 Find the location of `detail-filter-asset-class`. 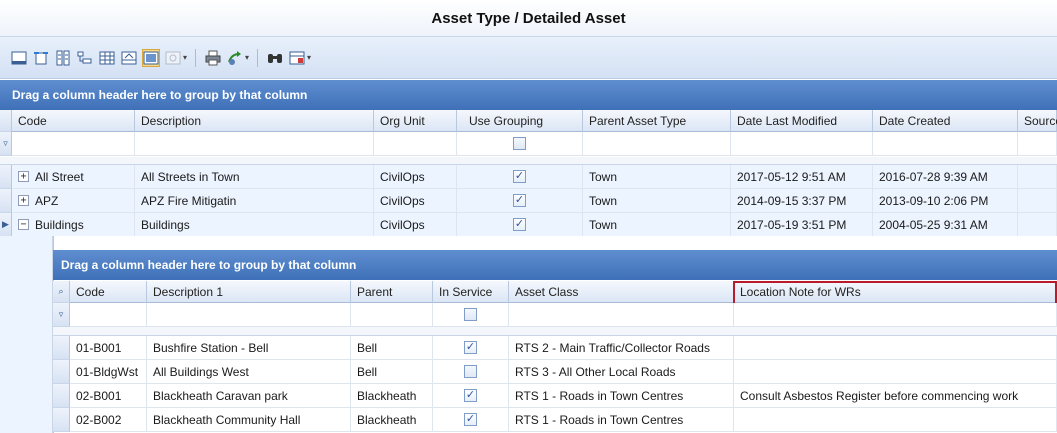

detail-filter-asset-class is located at coordinates (621, 315).